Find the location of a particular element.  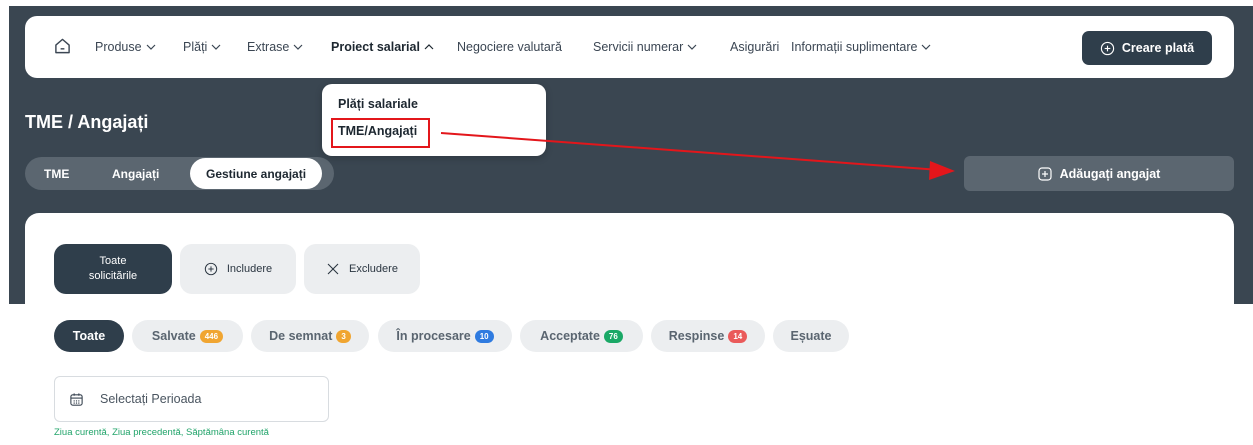

status-filter-acceptate: Acceptate 76 is located at coordinates (581, 336).